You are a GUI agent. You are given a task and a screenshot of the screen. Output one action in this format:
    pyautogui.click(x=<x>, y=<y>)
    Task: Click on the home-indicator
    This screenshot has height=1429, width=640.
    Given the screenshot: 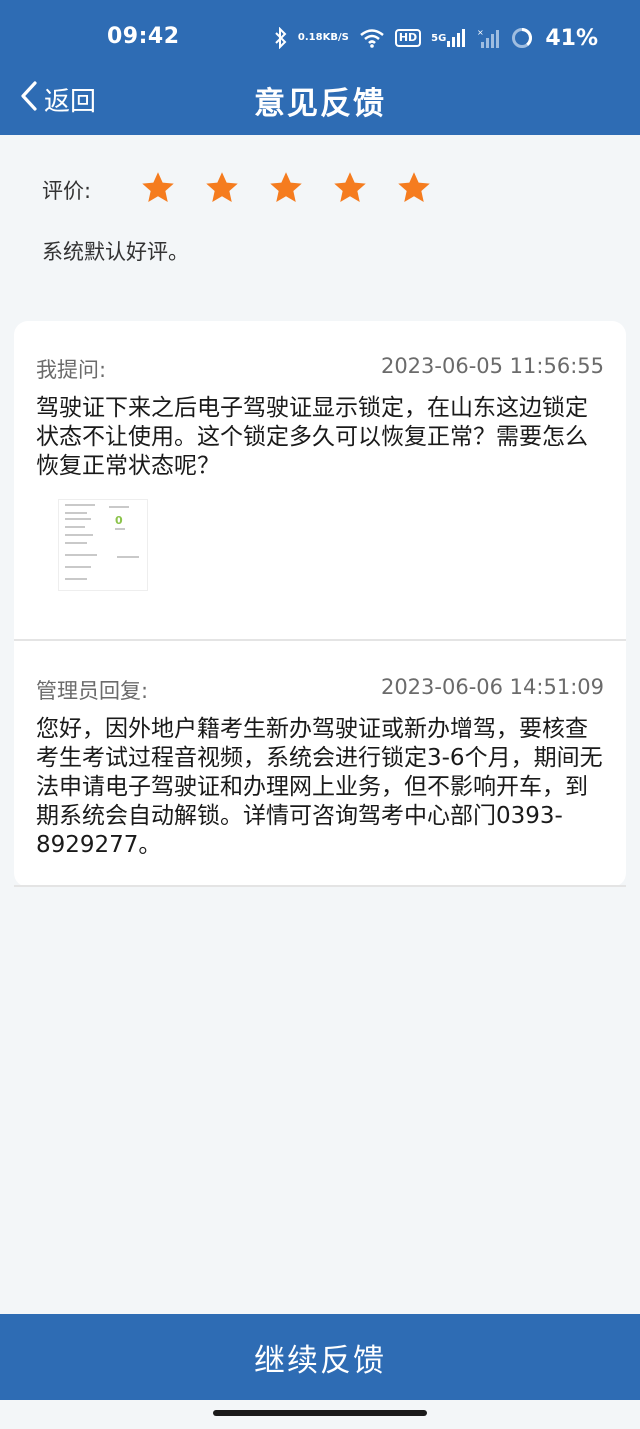 What is the action you would take?
    pyautogui.click(x=320, y=1413)
    